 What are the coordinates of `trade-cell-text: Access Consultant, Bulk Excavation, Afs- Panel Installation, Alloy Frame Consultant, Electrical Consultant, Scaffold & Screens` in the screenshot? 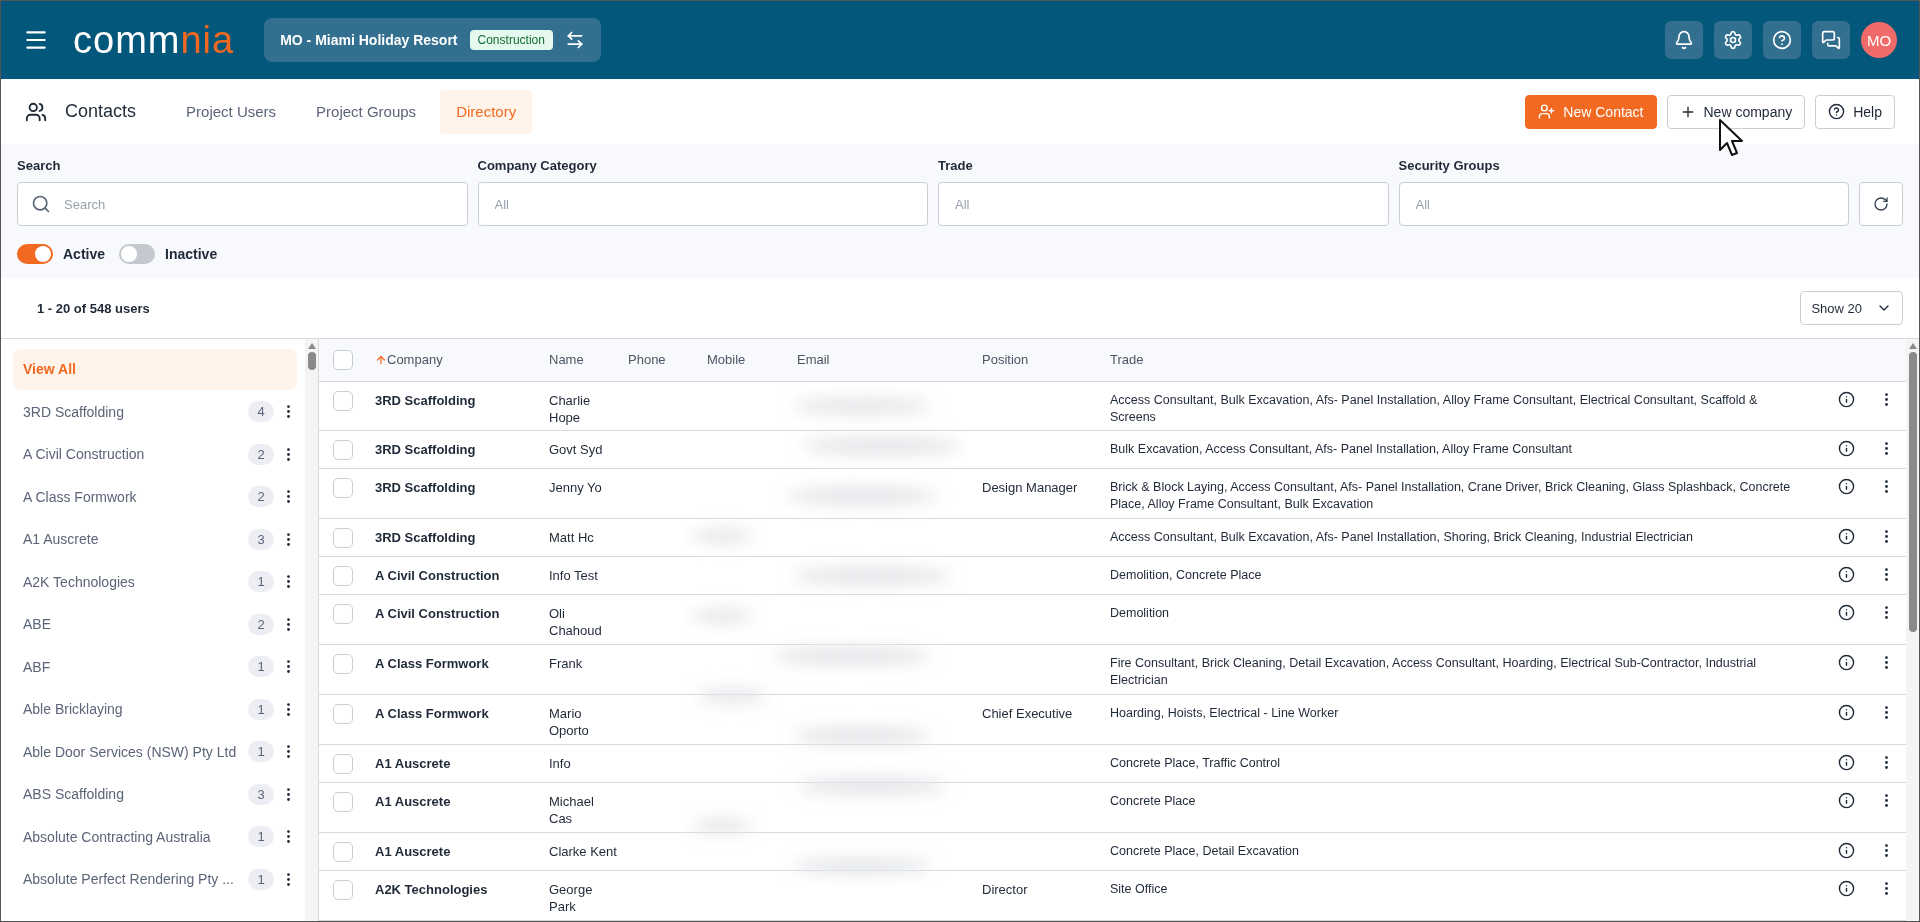 It's located at (1434, 408).